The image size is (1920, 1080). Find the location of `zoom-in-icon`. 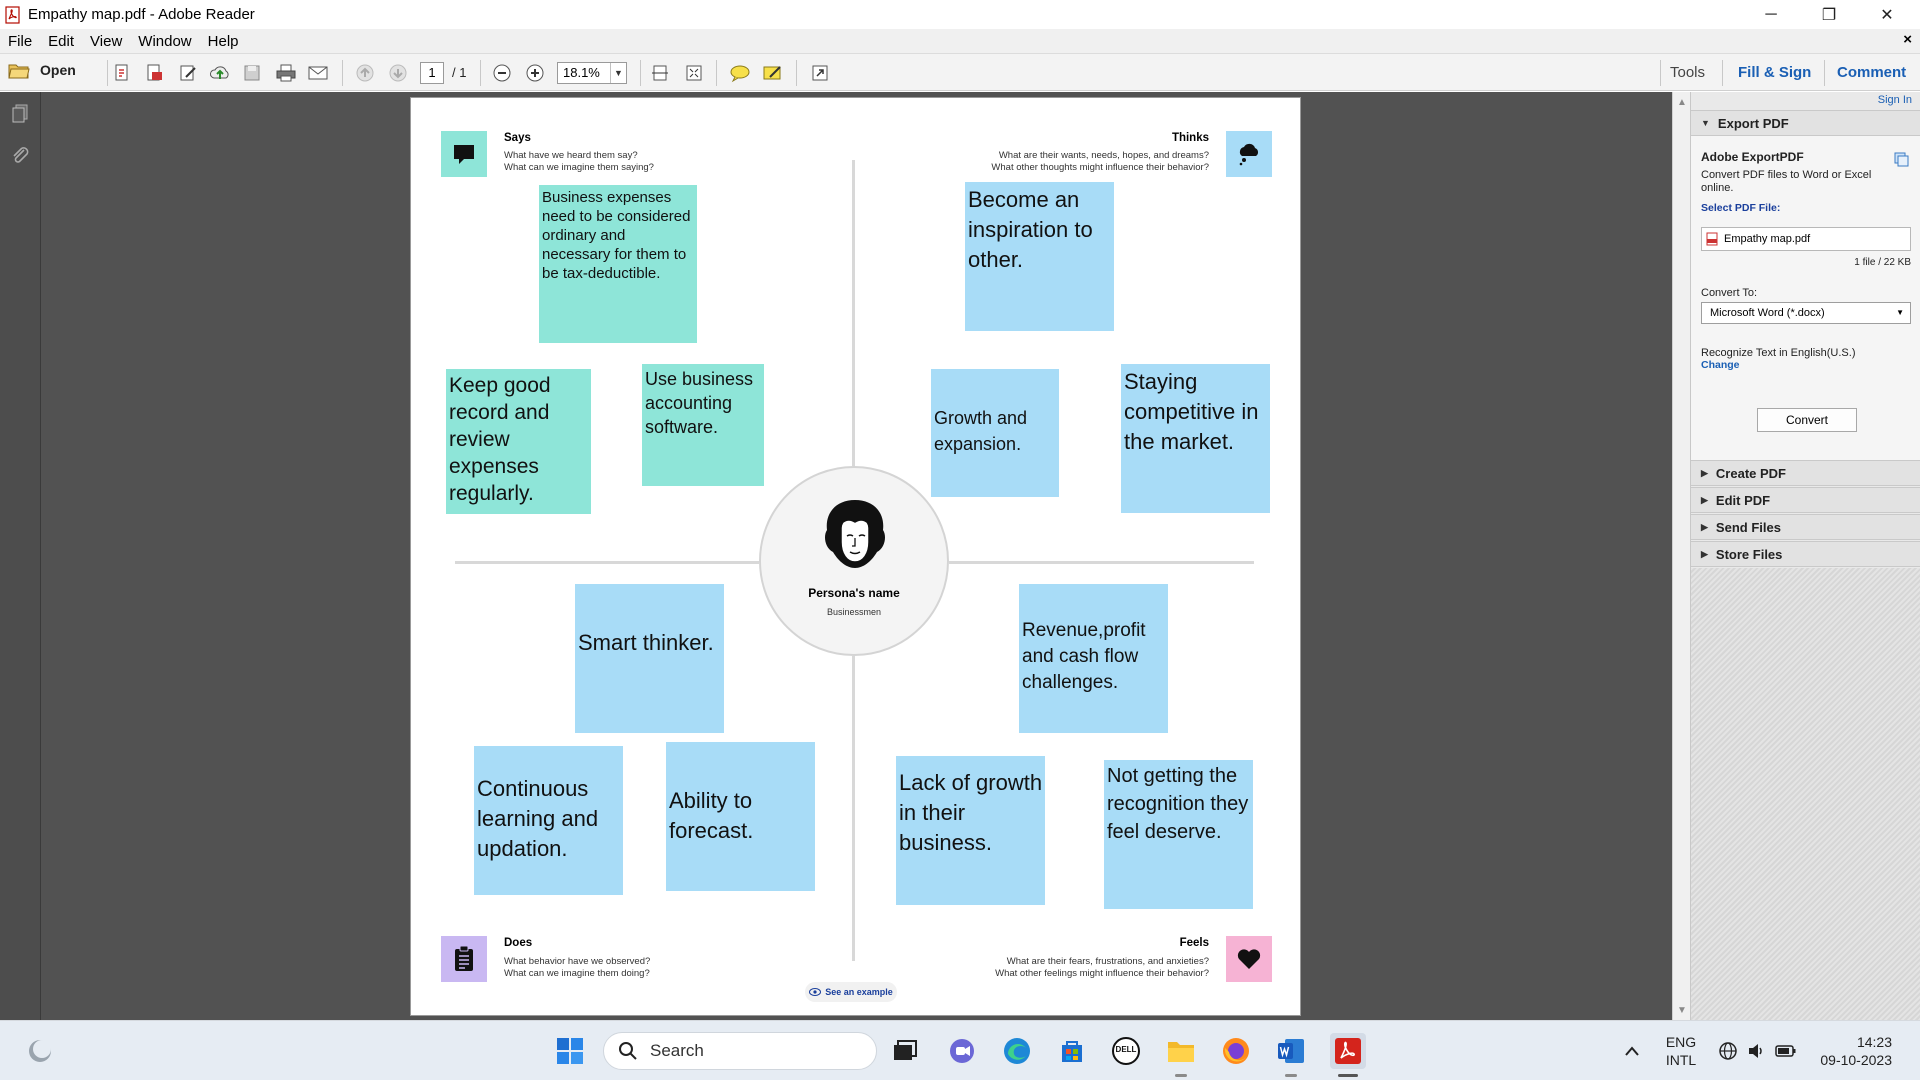

zoom-in-icon is located at coordinates (535, 73).